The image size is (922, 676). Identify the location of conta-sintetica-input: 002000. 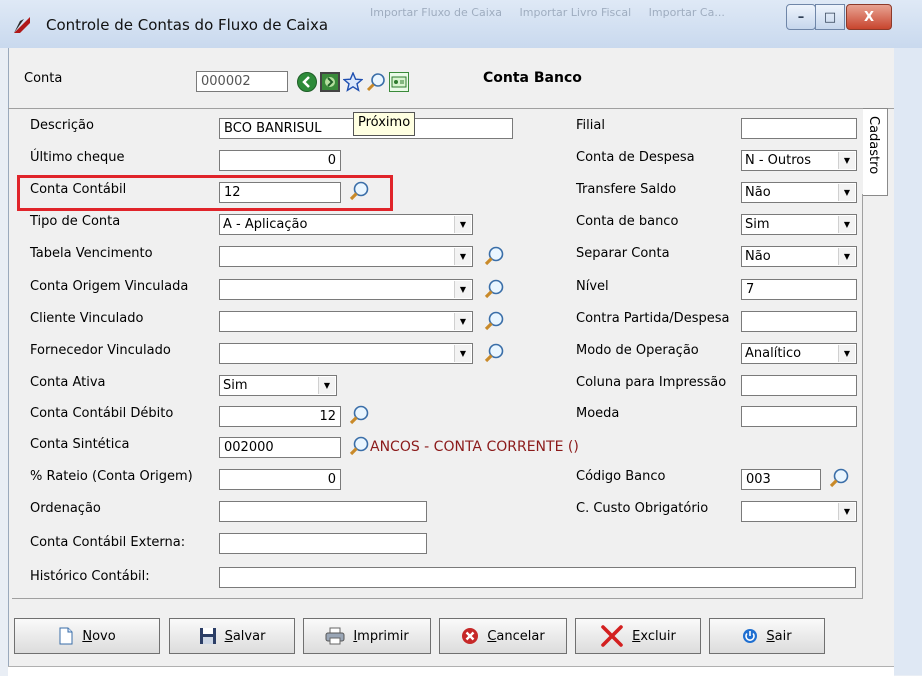
(280, 447).